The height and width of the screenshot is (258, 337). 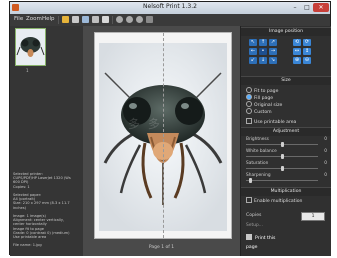 I want to click on slider-label: Brightness, so click(x=257, y=139).